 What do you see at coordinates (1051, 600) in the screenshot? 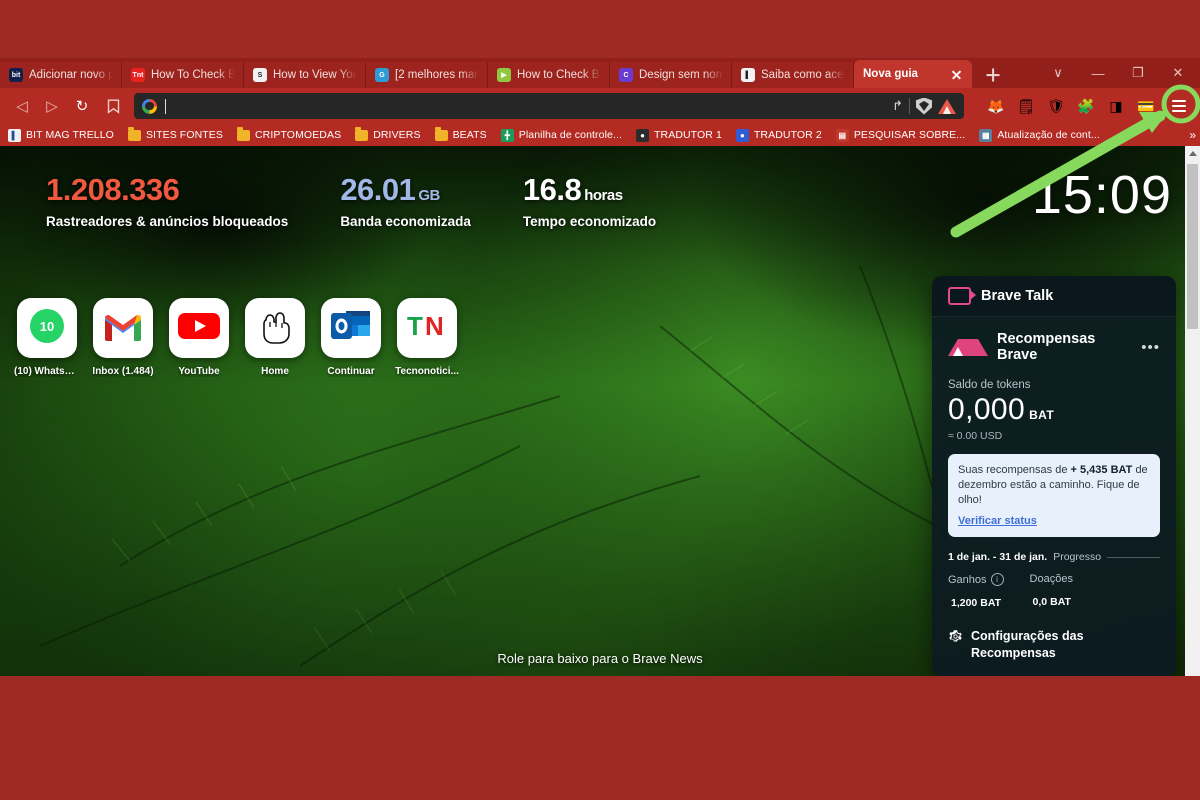
I see `donations-value-row: 0,0 BAT` at bounding box center [1051, 600].